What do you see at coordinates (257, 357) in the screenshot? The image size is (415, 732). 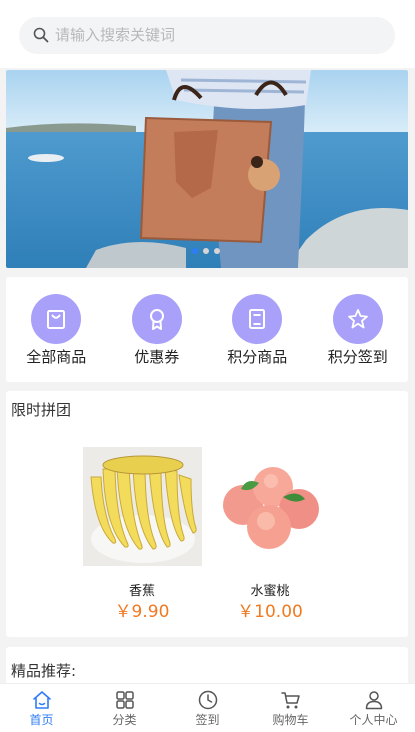 I see `menu-item-label: 积分商品` at bounding box center [257, 357].